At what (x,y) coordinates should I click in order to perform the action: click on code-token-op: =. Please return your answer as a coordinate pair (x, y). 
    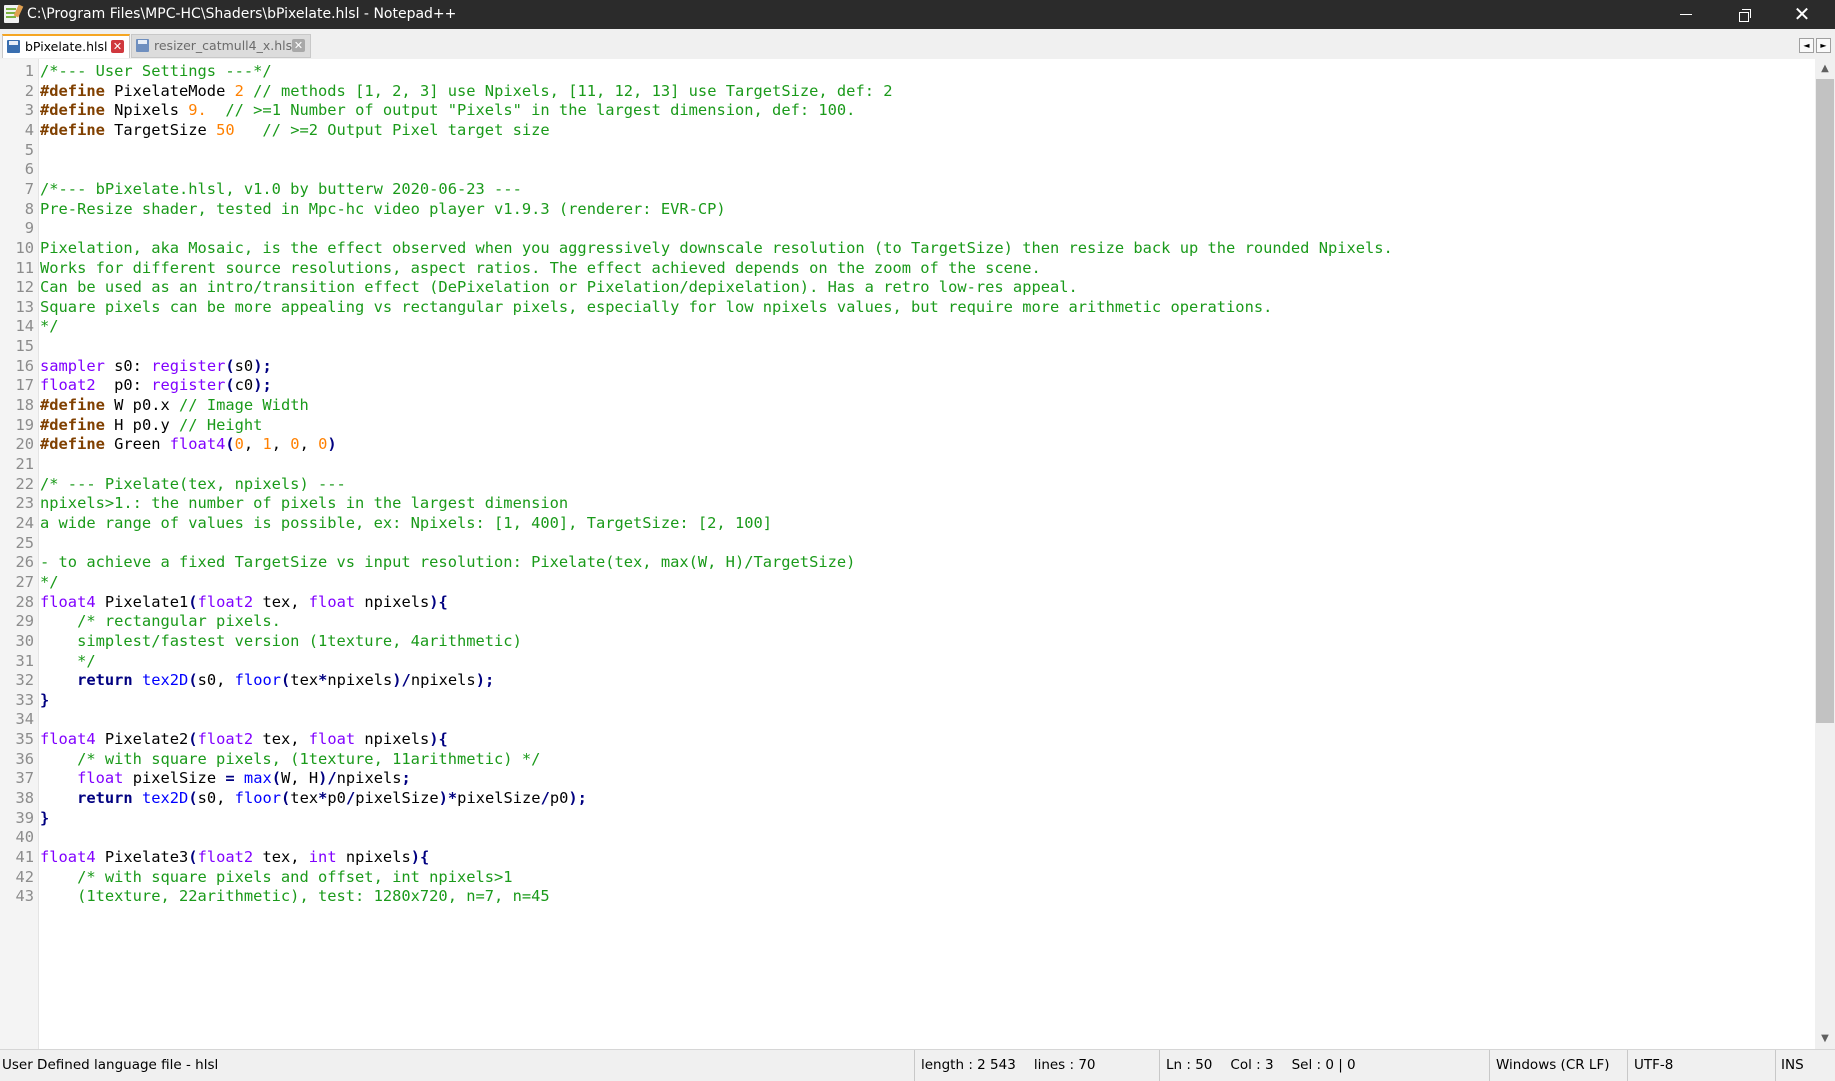
    Looking at the image, I should click on (230, 778).